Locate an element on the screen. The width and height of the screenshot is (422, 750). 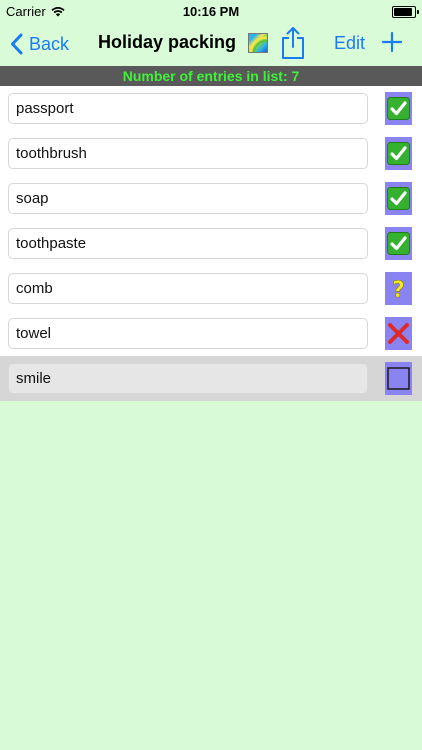
share-icon is located at coordinates (293, 43).